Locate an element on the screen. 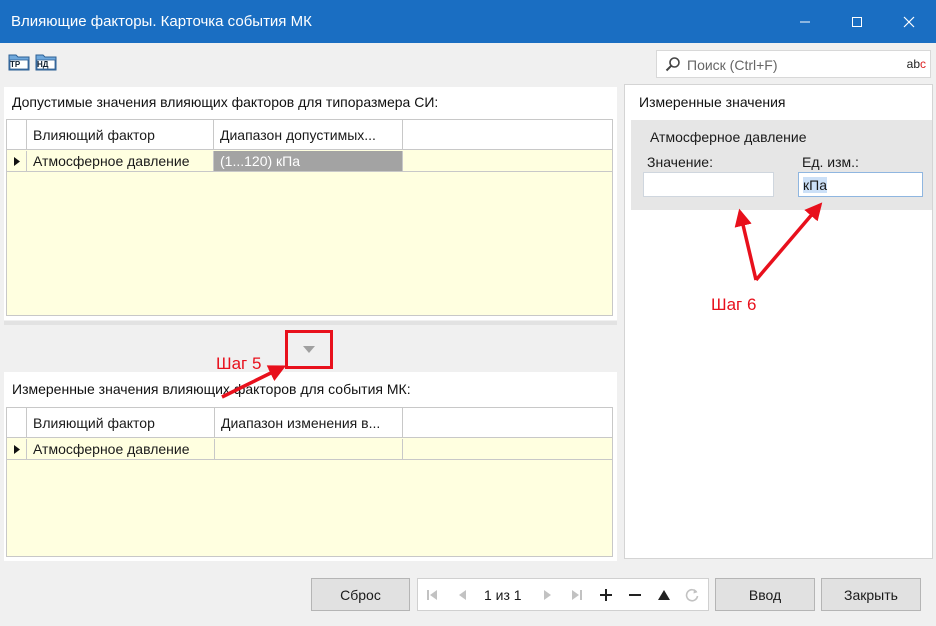 This screenshot has height=626, width=936. prev-record-button is located at coordinates (462, 595).